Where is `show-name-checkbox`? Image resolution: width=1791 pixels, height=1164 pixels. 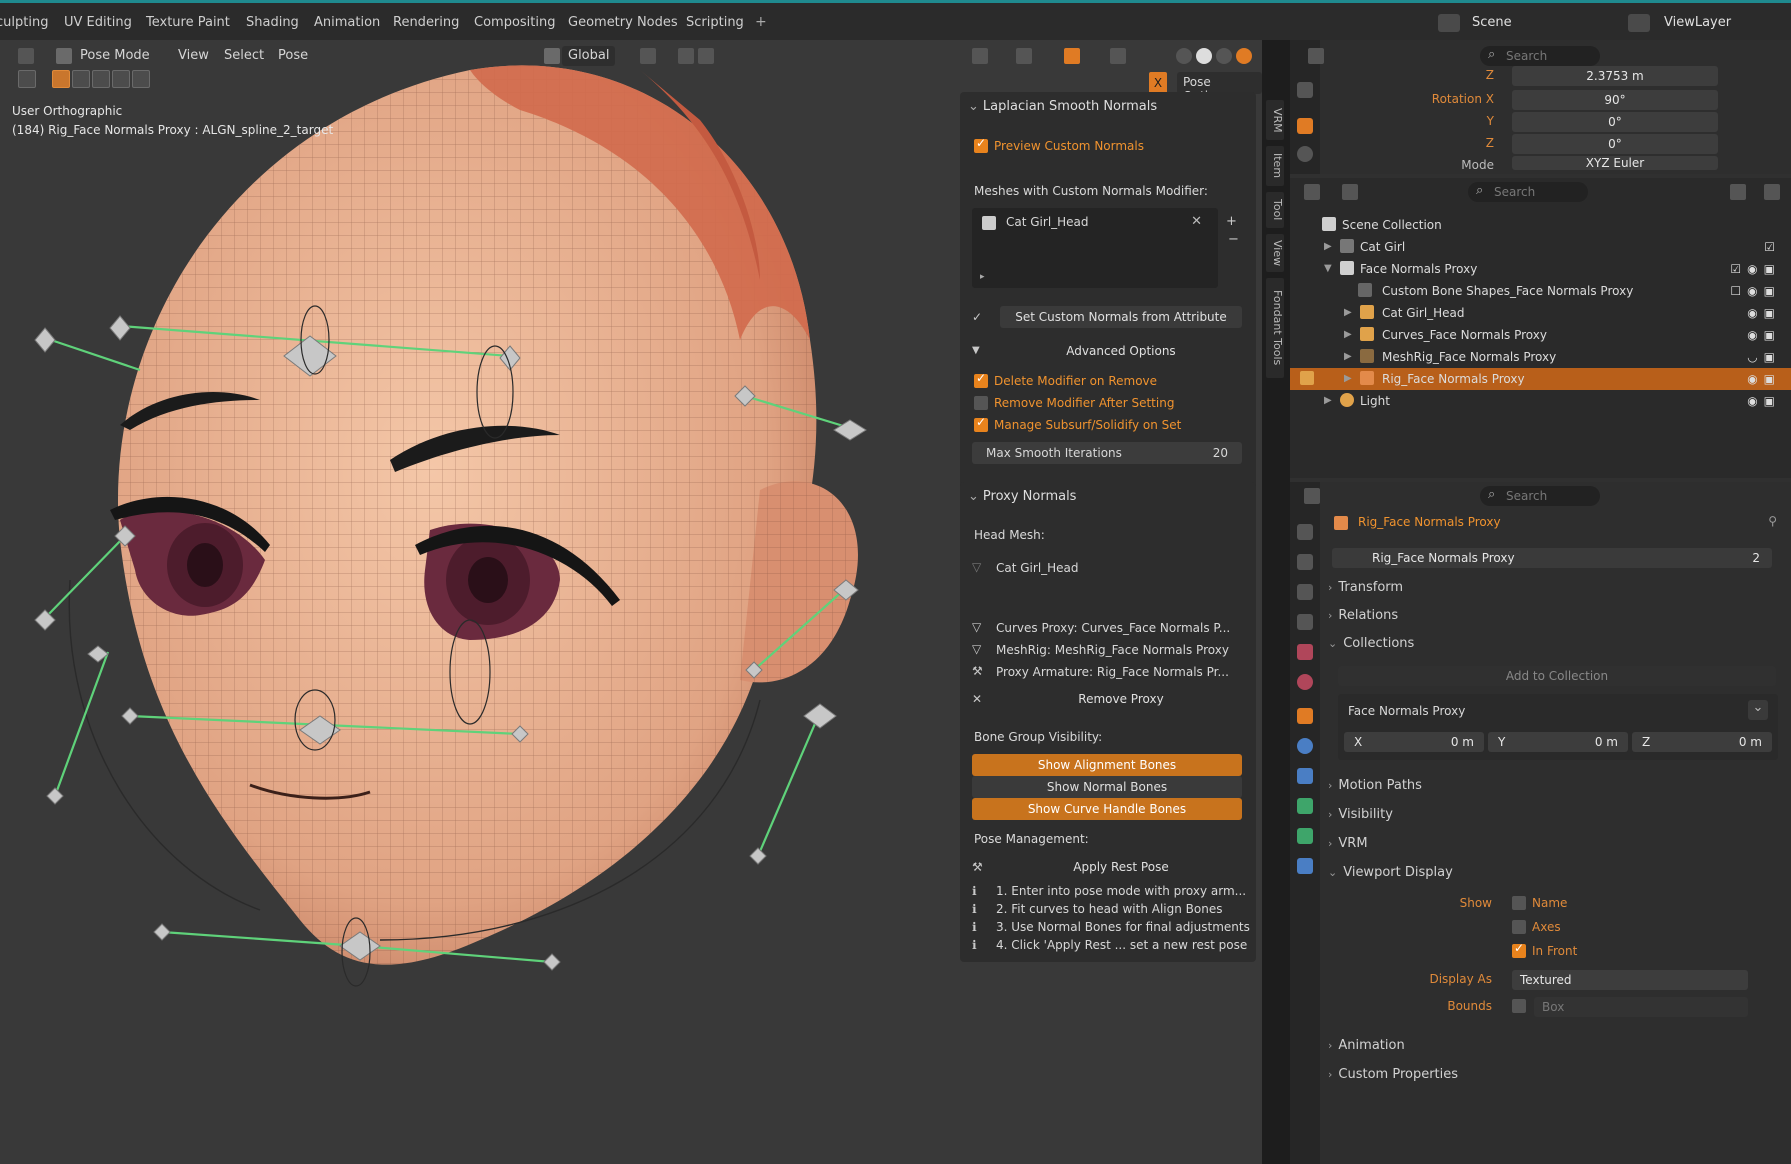
show-name-checkbox is located at coordinates (1519, 903).